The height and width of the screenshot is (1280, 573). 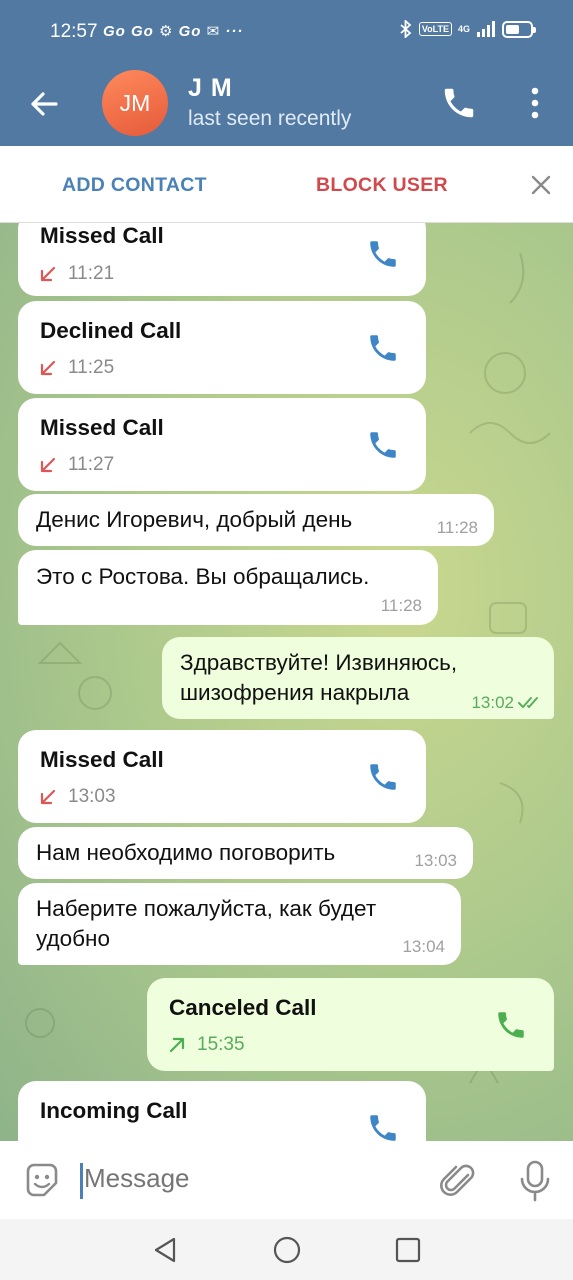 I want to click on message-time: 13:03, so click(x=435, y=860).